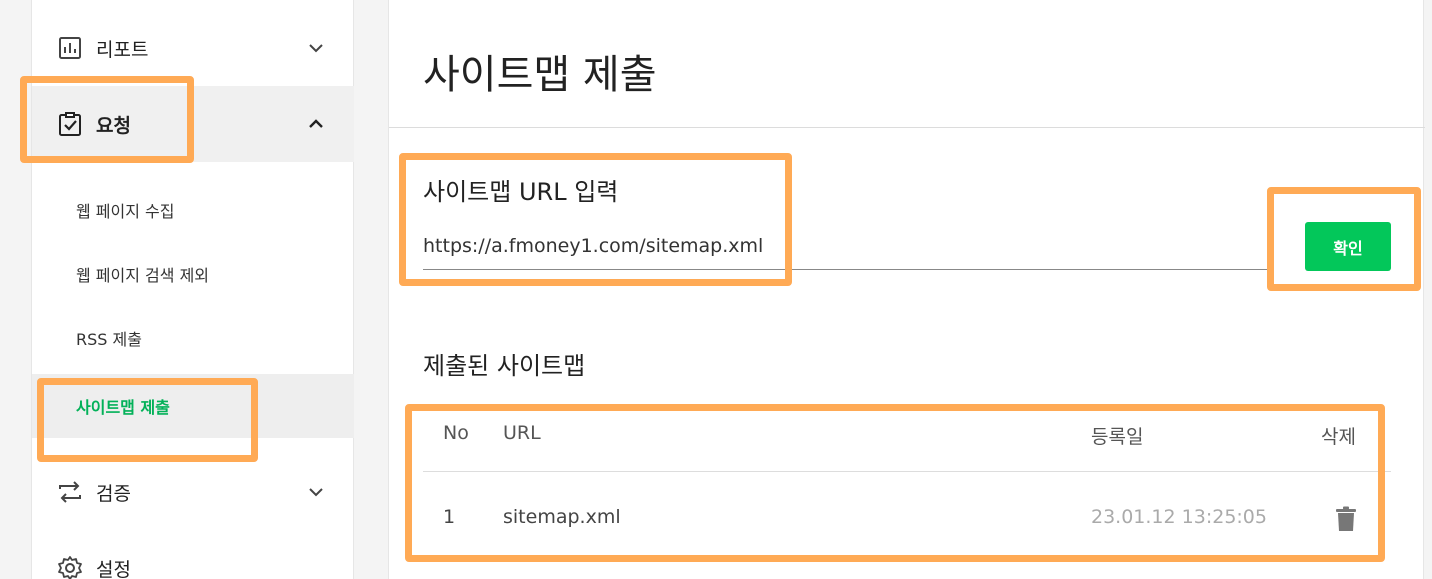 The width and height of the screenshot is (1432, 579). Describe the element at coordinates (193, 406) in the screenshot. I see `sidebar-subitem-sitemap: 사이트맵 제출` at that location.